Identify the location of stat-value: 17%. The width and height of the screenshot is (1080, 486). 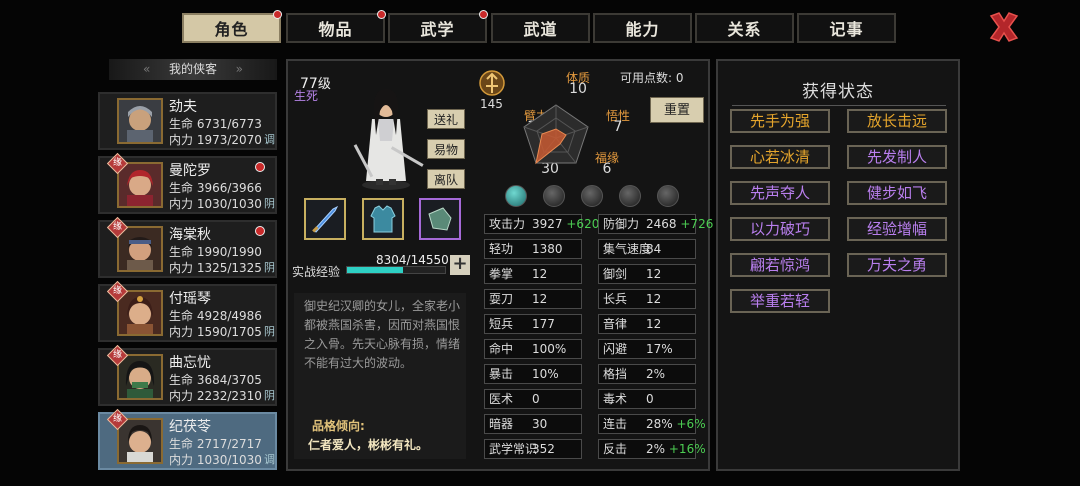
(659, 349).